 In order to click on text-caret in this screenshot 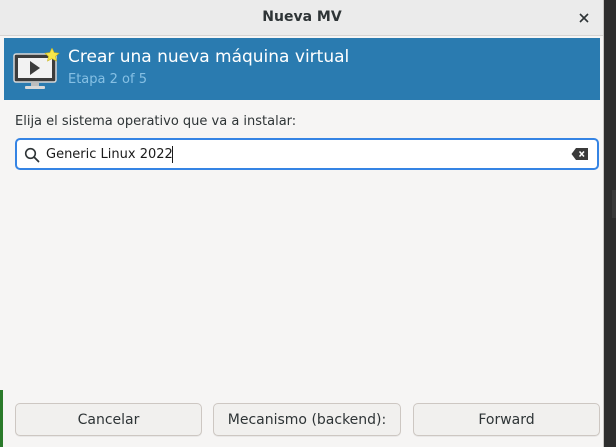, I will do `click(172, 154)`.